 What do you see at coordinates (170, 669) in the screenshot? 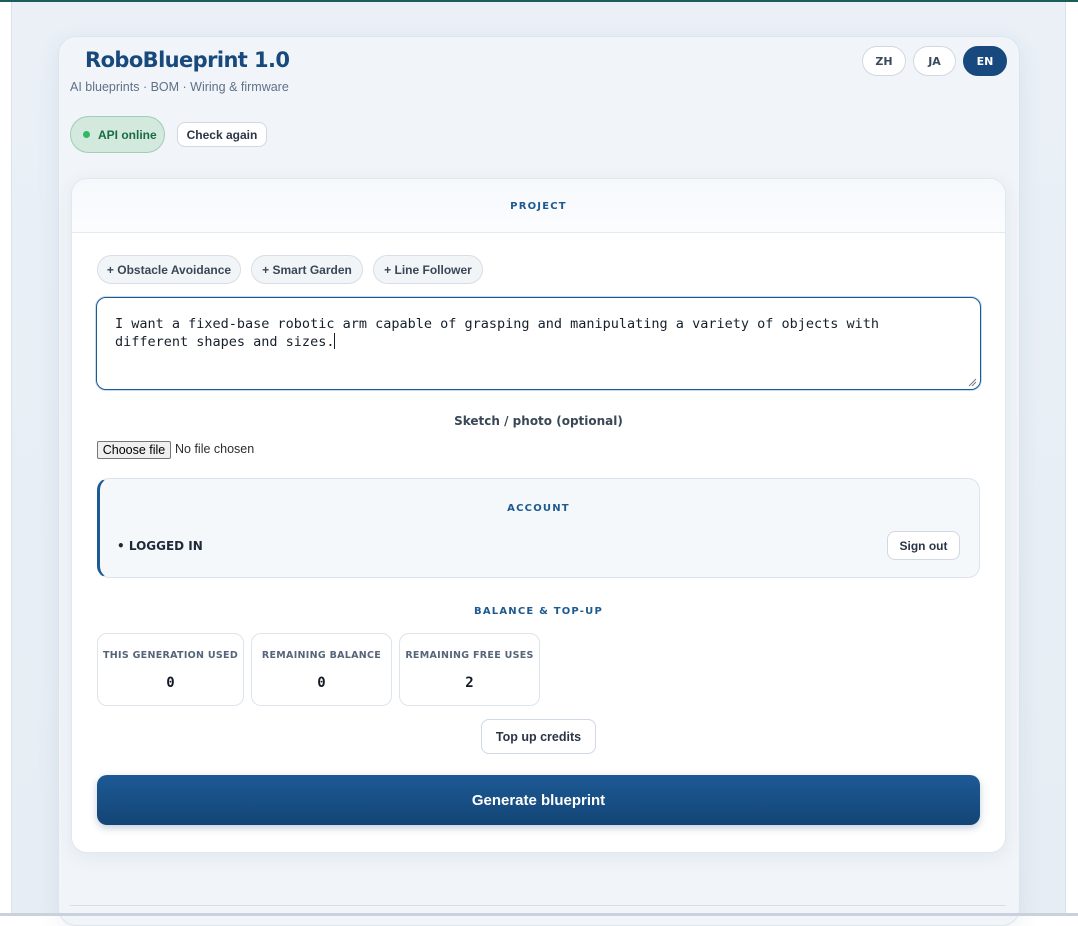
I see `stat-card-generation-used: THIS GENERATION USED 0` at bounding box center [170, 669].